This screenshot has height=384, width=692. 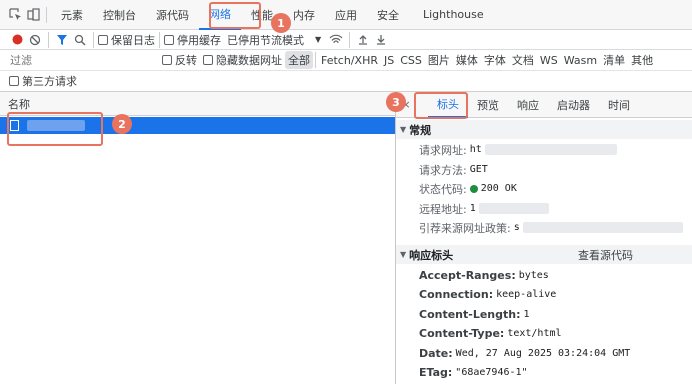 What do you see at coordinates (299, 60) in the screenshot?
I see `type-filter-all: 全部` at bounding box center [299, 60].